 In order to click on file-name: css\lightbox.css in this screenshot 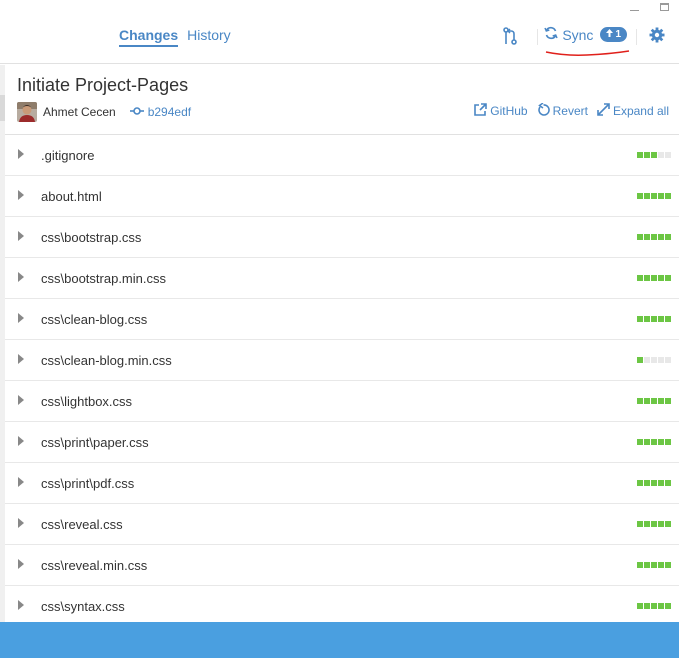, I will do `click(87, 401)`.